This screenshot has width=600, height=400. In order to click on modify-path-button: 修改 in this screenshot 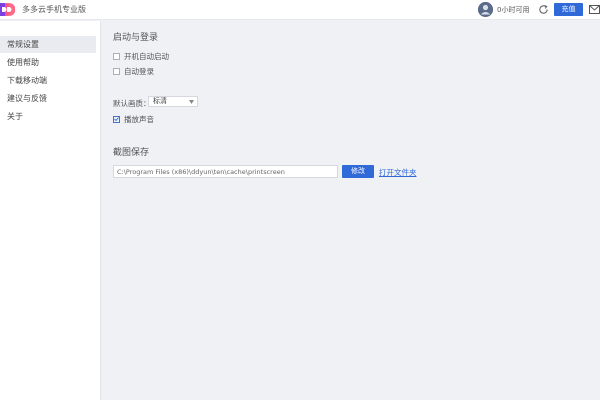, I will do `click(358, 171)`.